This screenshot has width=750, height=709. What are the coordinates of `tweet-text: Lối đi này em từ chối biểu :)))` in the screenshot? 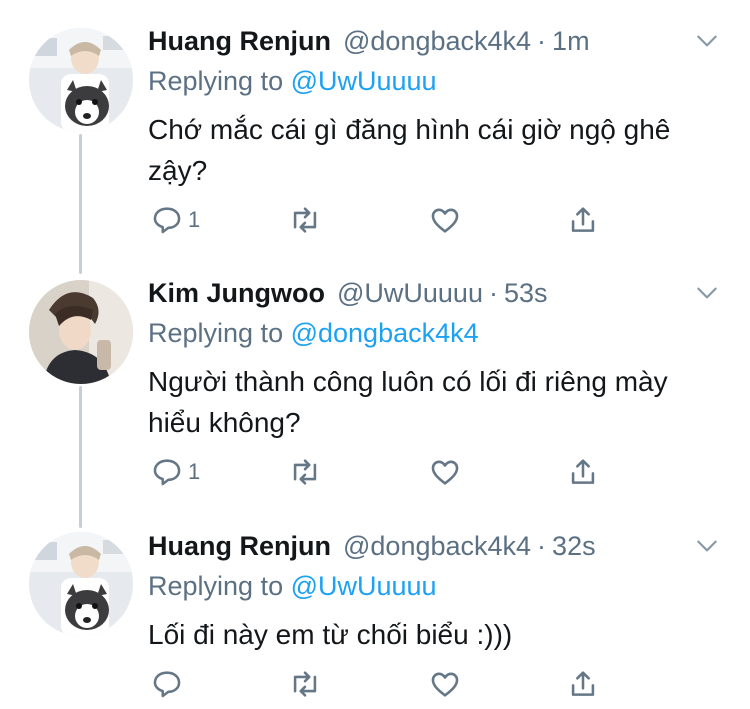 It's located at (330, 634).